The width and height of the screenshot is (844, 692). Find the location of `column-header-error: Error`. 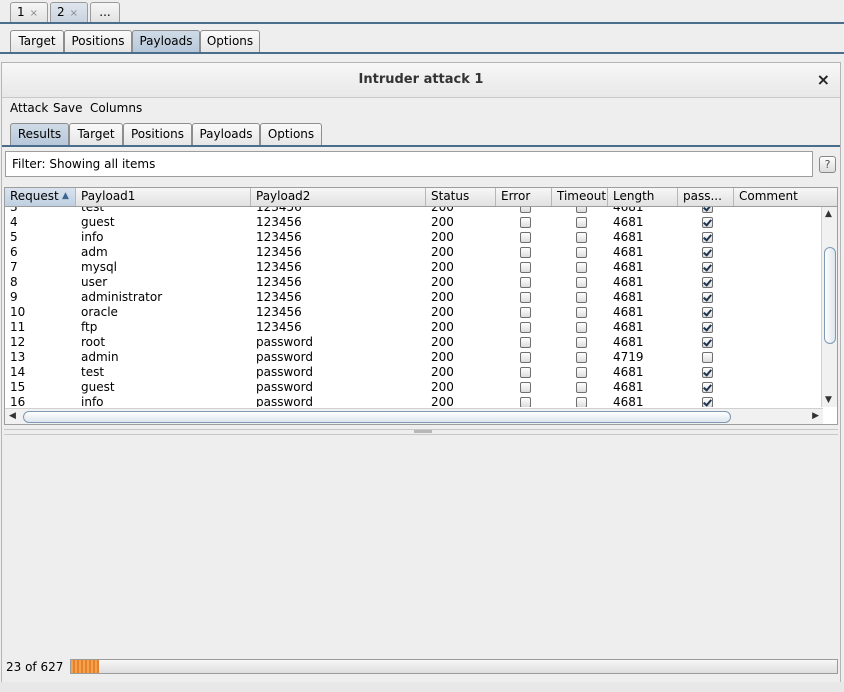

column-header-error: Error is located at coordinates (524, 197).